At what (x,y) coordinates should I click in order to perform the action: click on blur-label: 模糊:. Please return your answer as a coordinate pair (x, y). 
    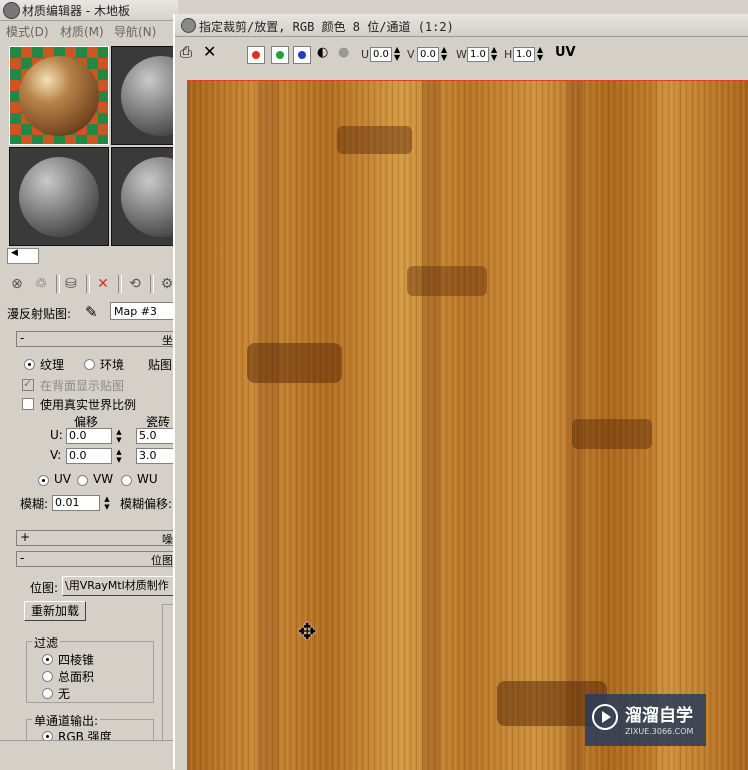
    Looking at the image, I should click on (34, 504).